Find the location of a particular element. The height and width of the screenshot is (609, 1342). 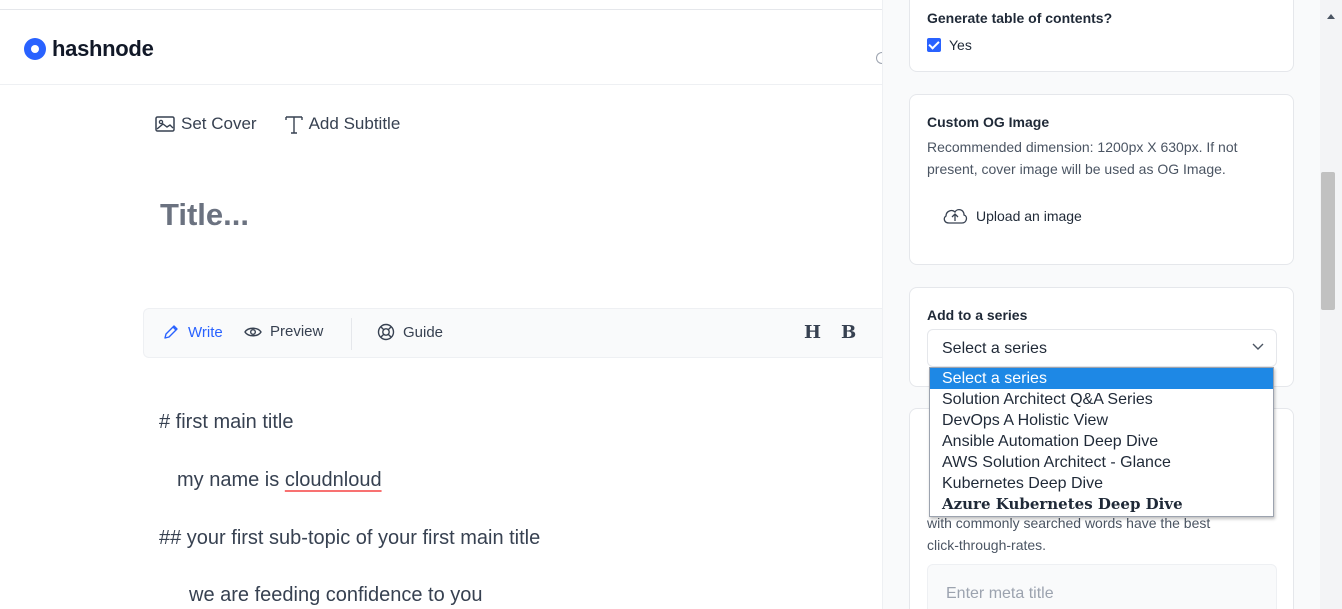

add-subtitle-label: Add Subtitle is located at coordinates (354, 123).